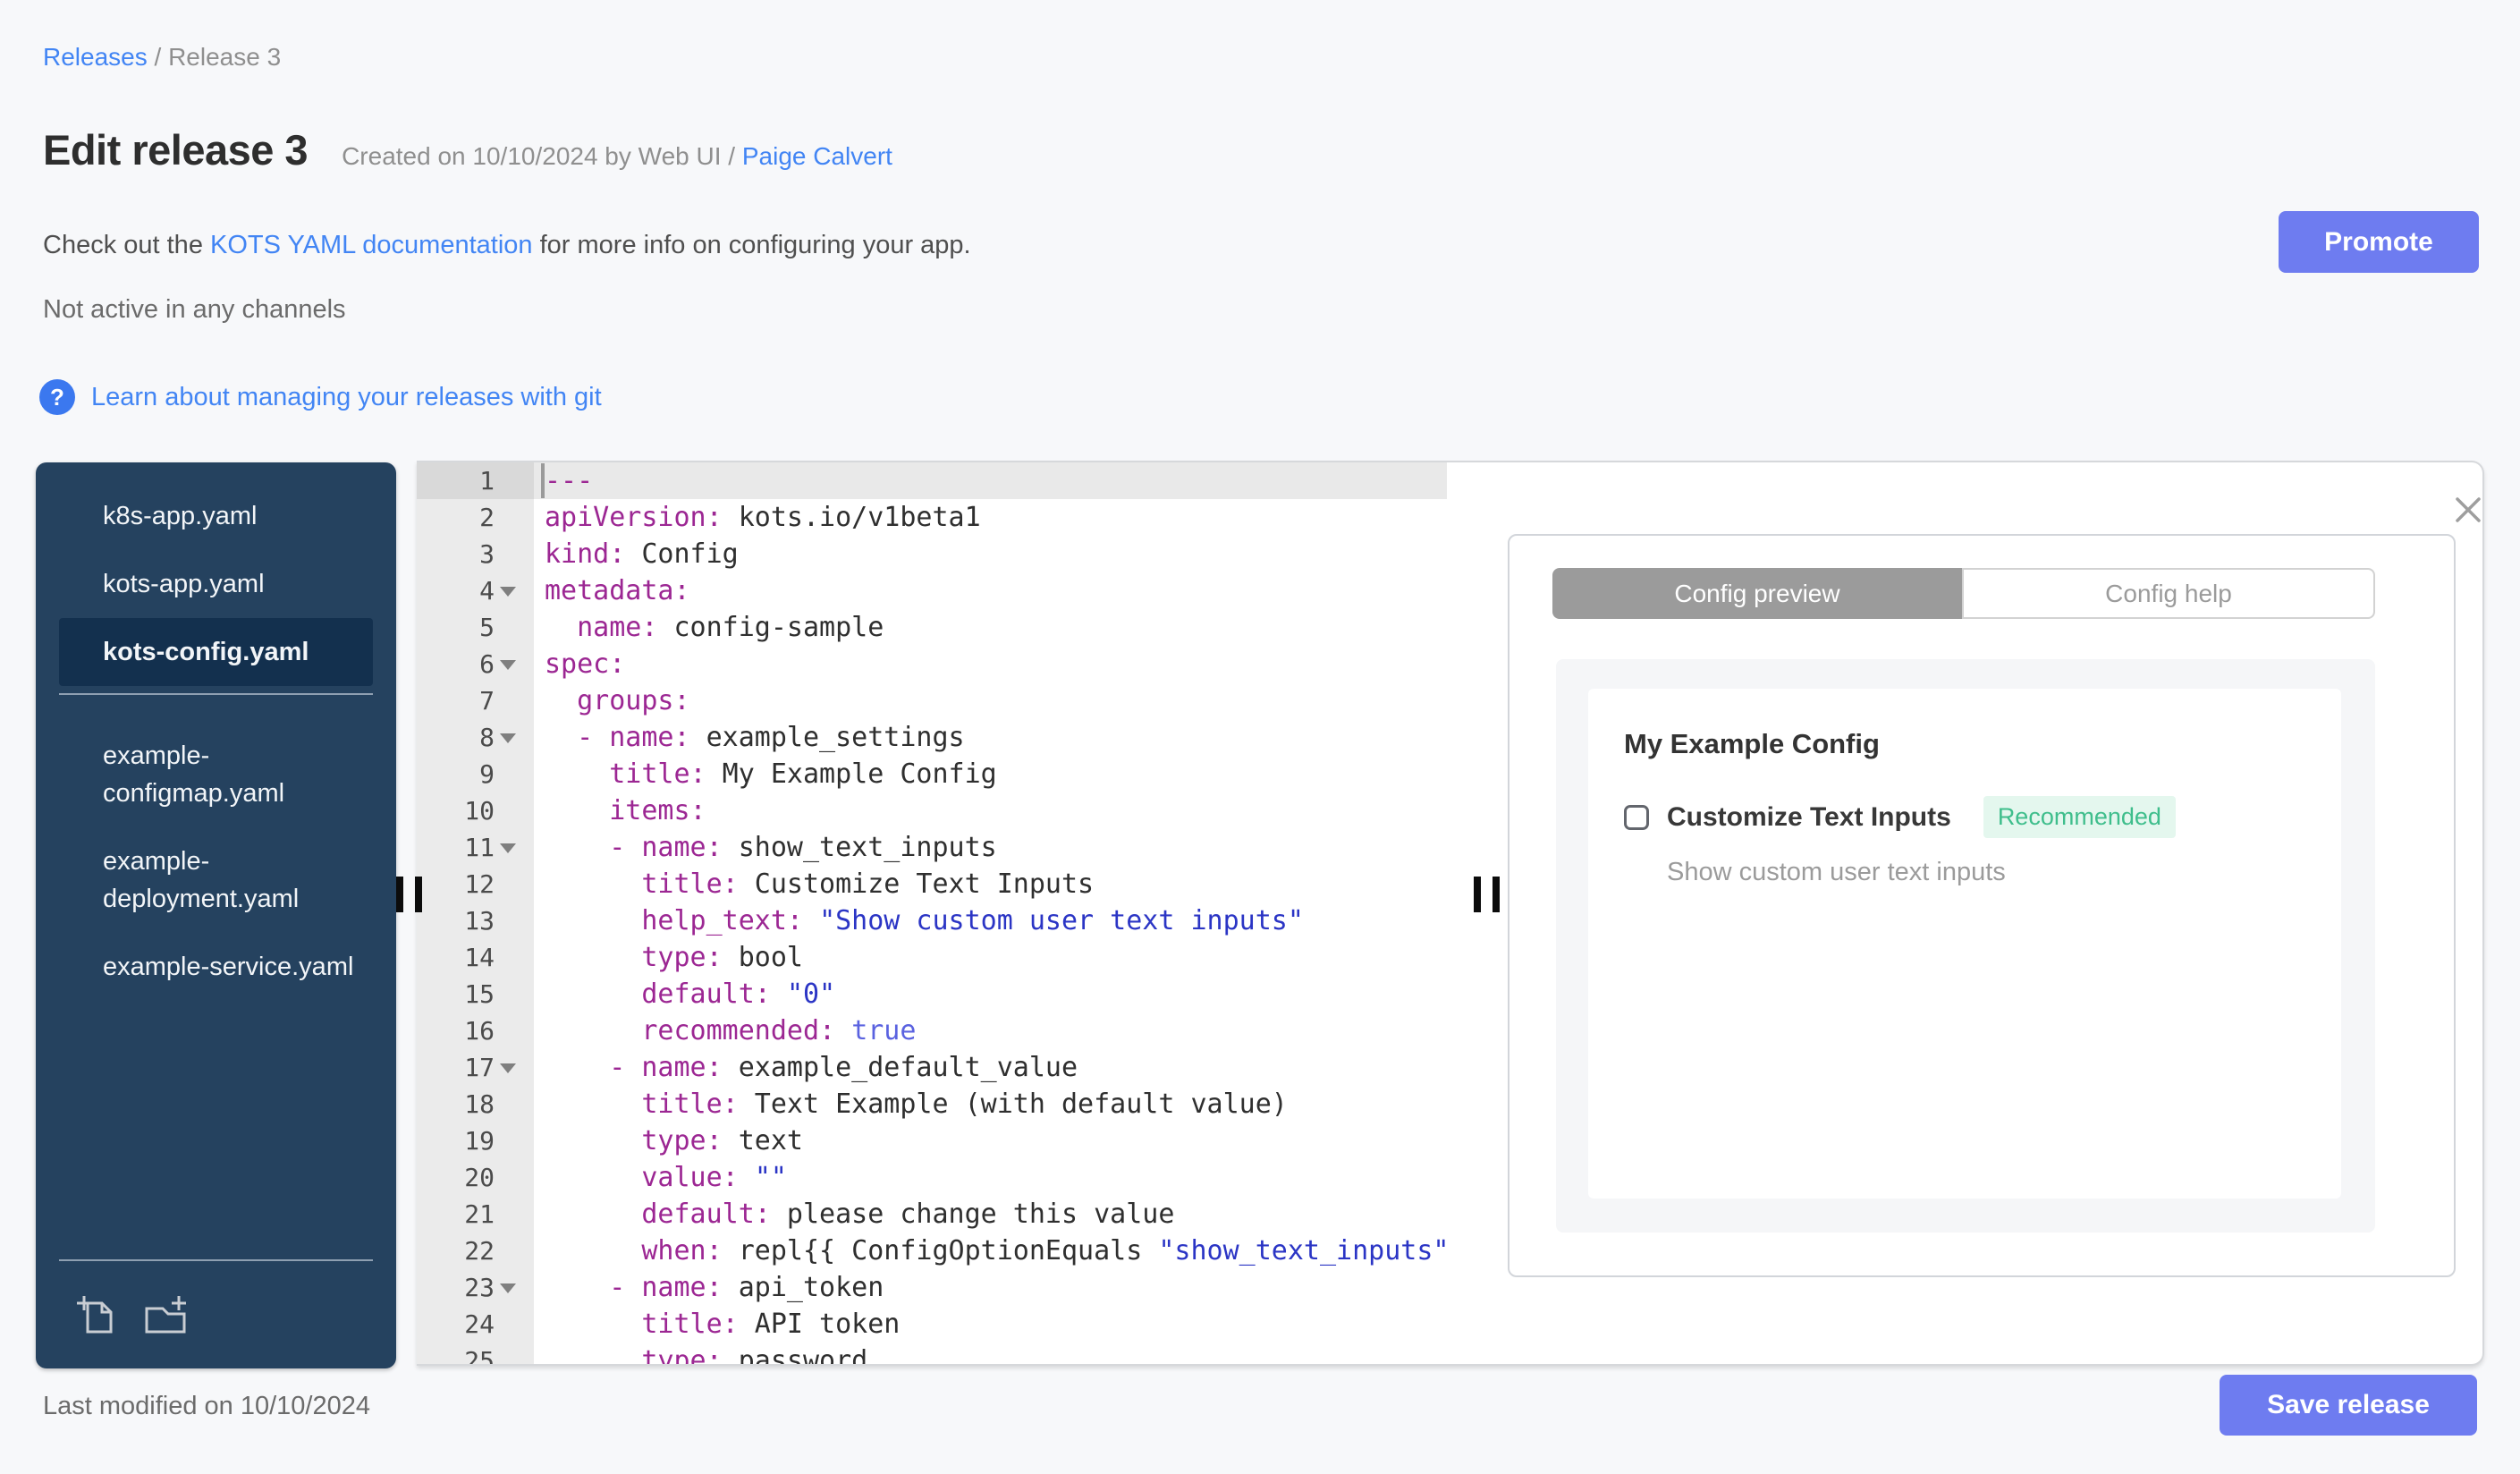 The width and height of the screenshot is (2520, 1474). What do you see at coordinates (2348, 1405) in the screenshot?
I see `save-release-button: Save release` at bounding box center [2348, 1405].